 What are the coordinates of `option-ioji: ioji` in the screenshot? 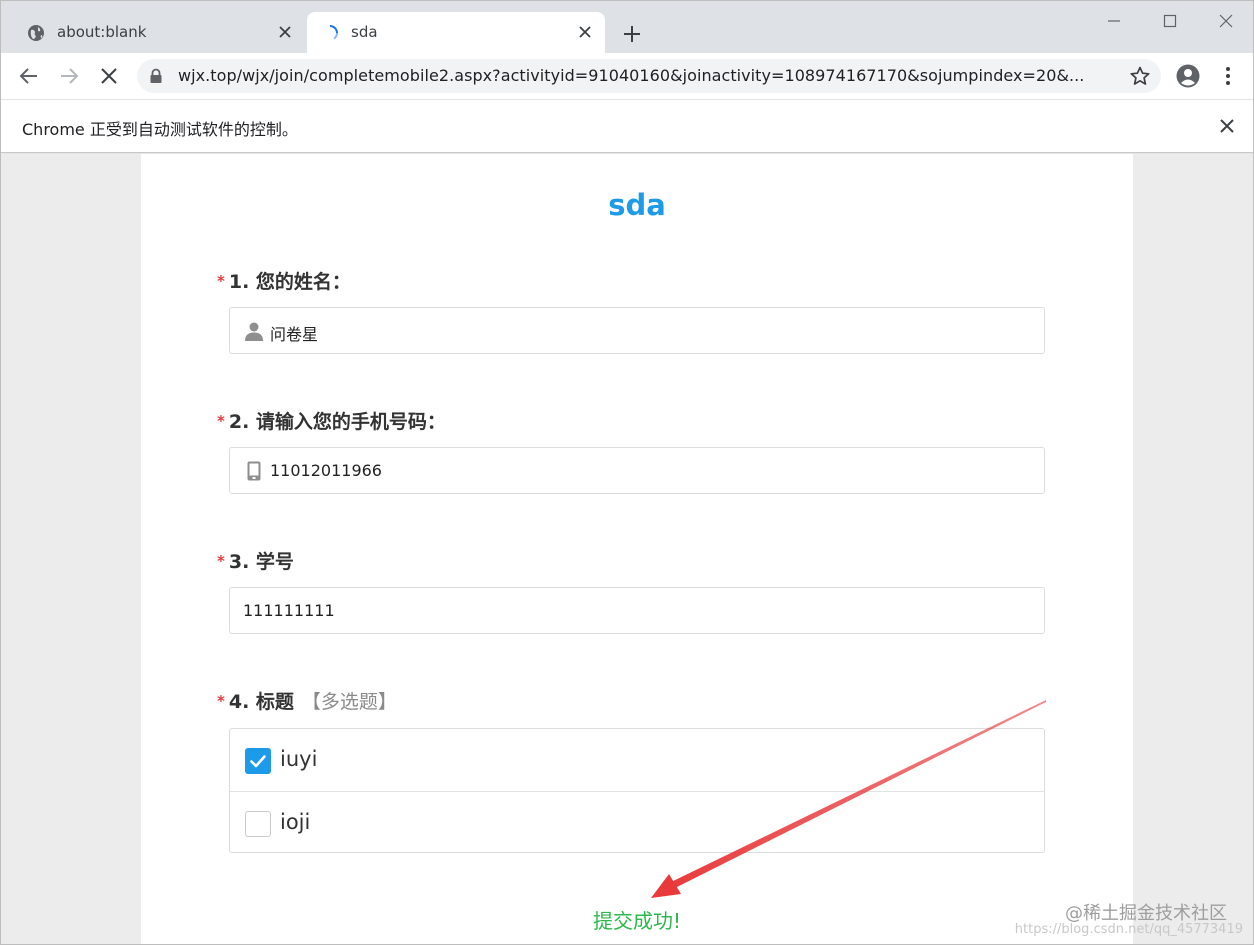 It's located at (637, 822).